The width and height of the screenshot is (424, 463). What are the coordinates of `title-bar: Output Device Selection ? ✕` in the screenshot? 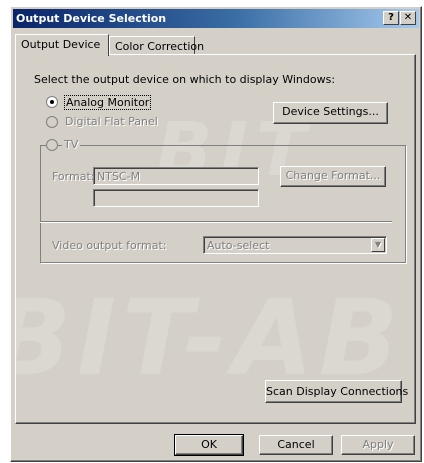 It's located at (216, 18).